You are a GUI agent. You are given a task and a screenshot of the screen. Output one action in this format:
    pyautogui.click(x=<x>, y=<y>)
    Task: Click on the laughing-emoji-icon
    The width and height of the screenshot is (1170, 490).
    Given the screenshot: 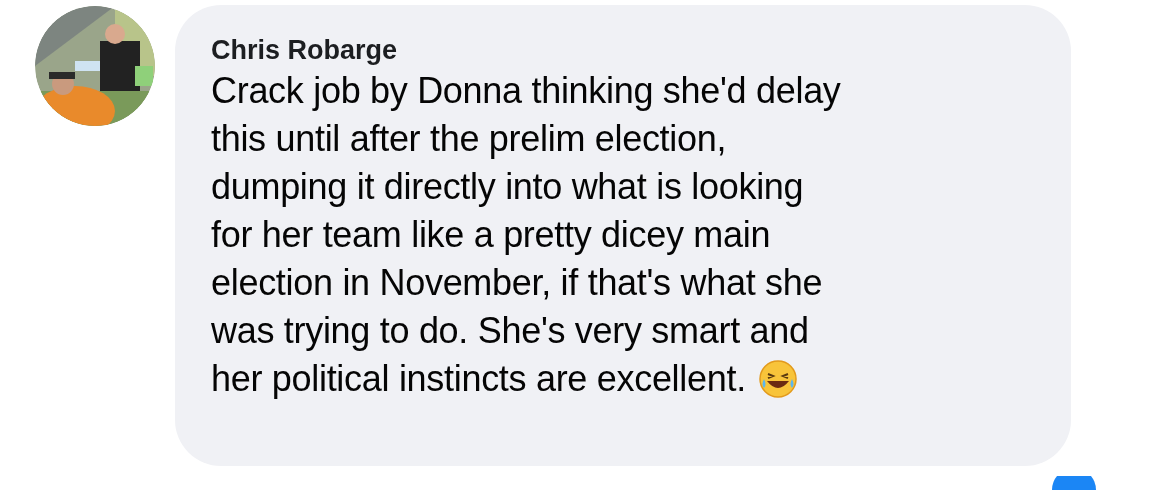 What is the action you would take?
    pyautogui.click(x=777, y=379)
    